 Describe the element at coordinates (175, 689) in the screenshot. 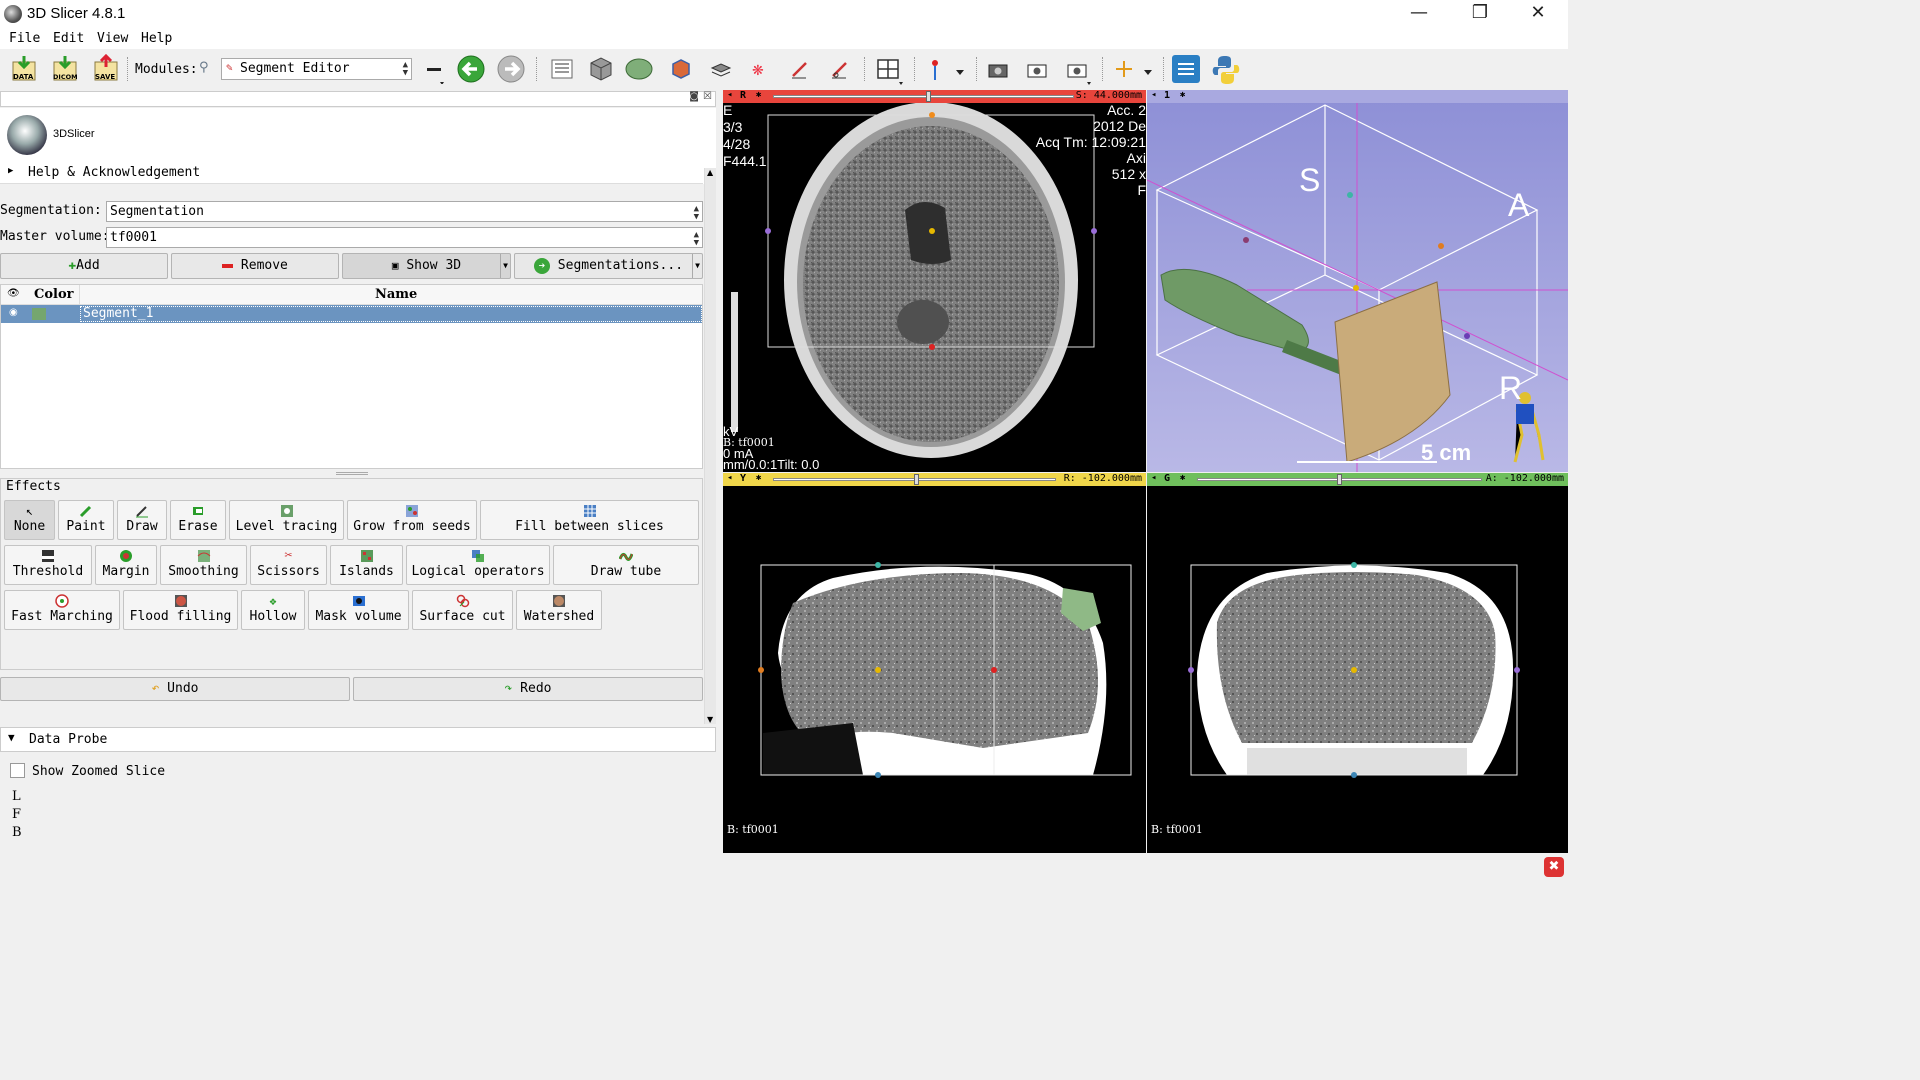

I see `undo-button: ↶ Undo` at that location.